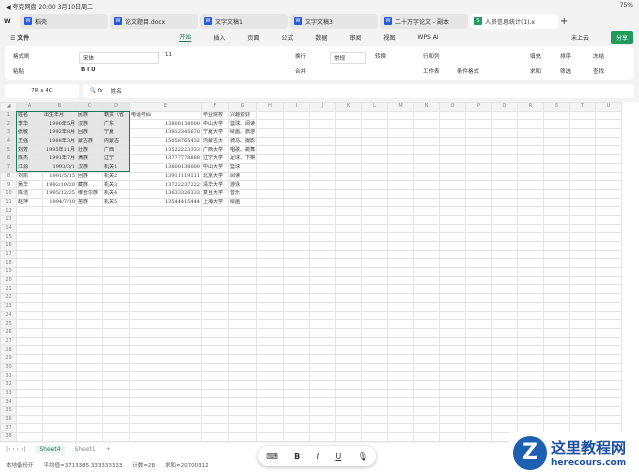  Describe the element at coordinates (380, 56) in the screenshot. I see `convert-button: 转换` at that location.